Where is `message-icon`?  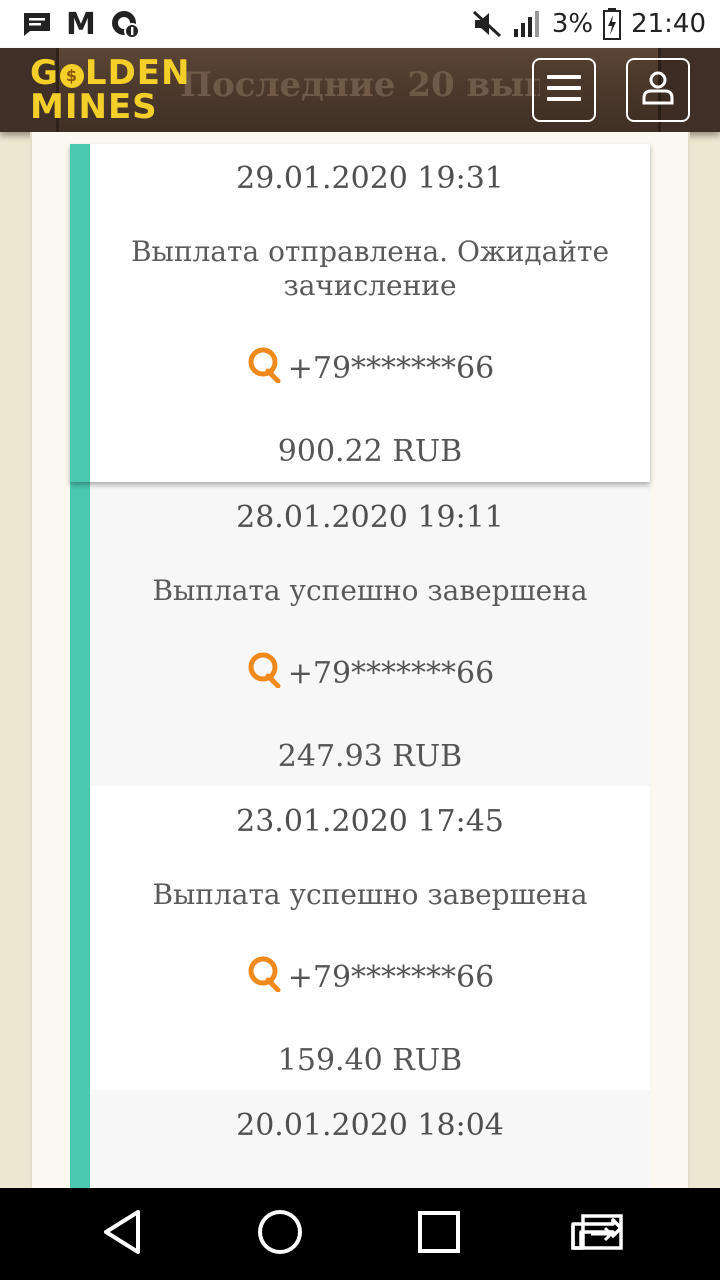 message-icon is located at coordinates (37, 24).